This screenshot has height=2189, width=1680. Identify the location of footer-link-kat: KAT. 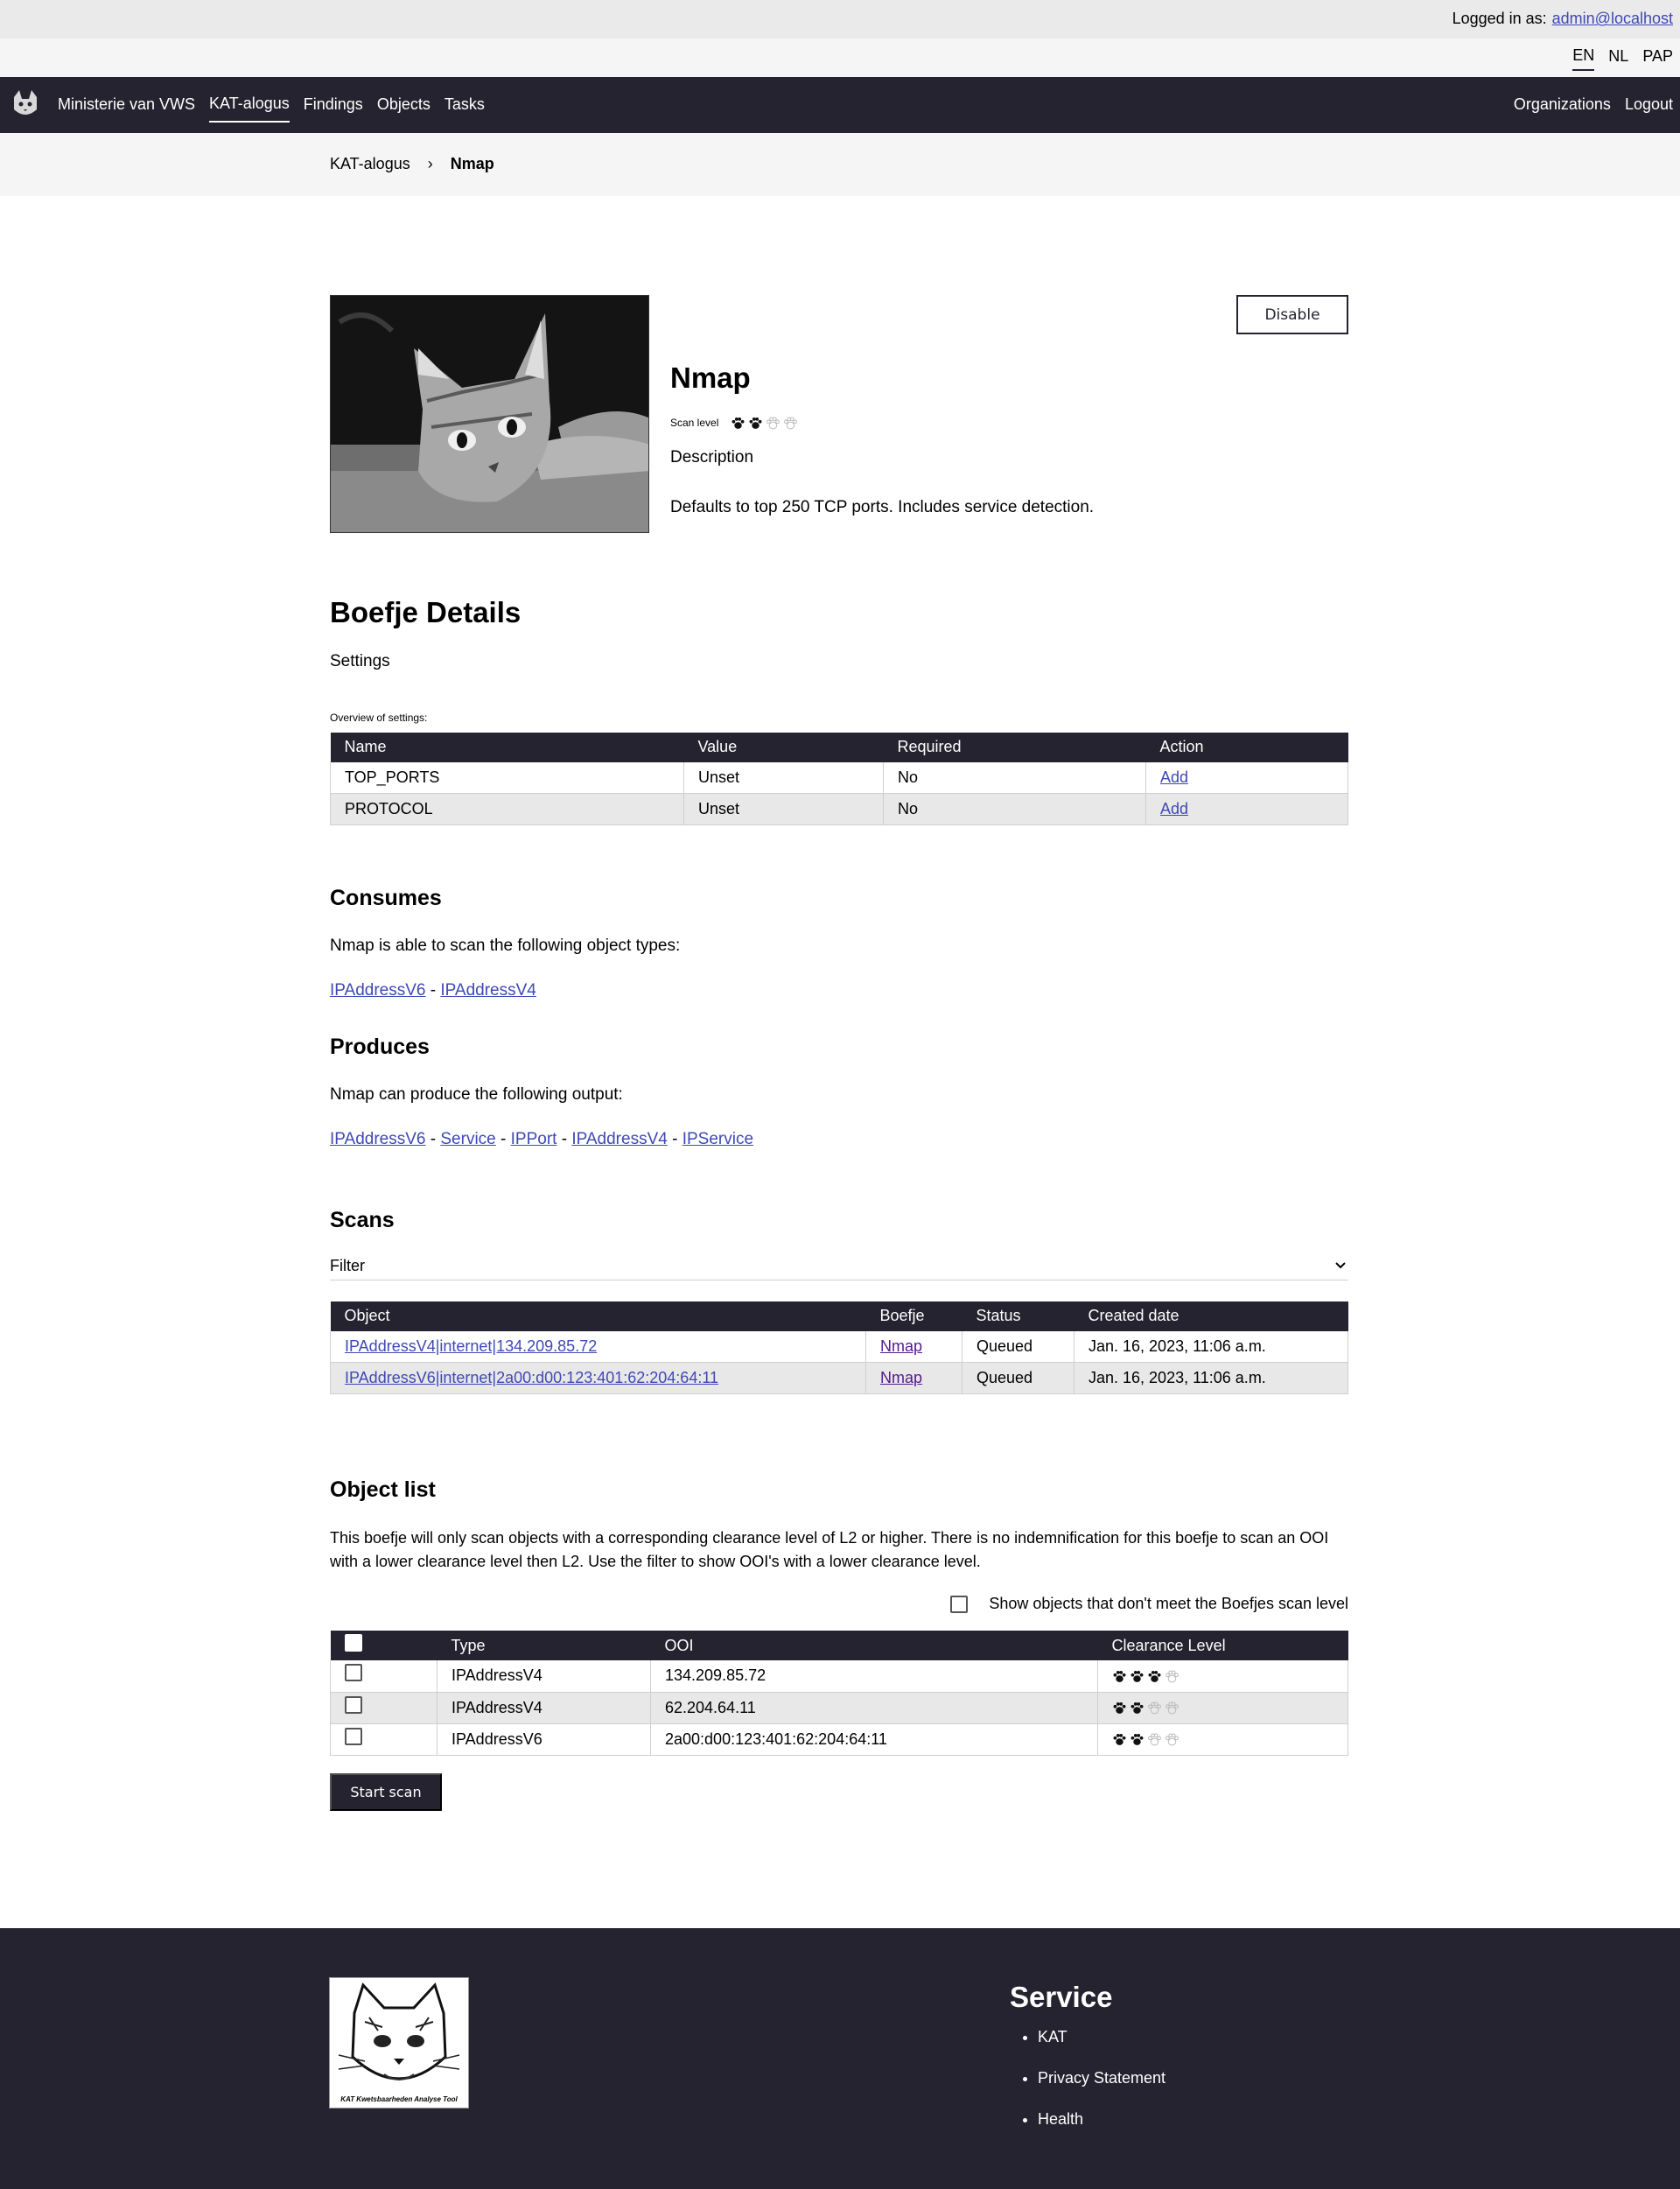
(1102, 2037).